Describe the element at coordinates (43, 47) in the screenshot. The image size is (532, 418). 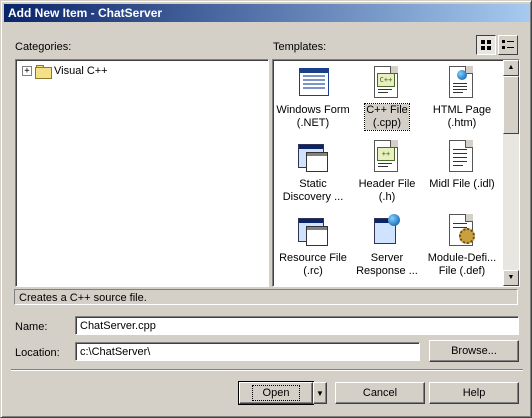
I see `categories-label: Categories:` at that location.